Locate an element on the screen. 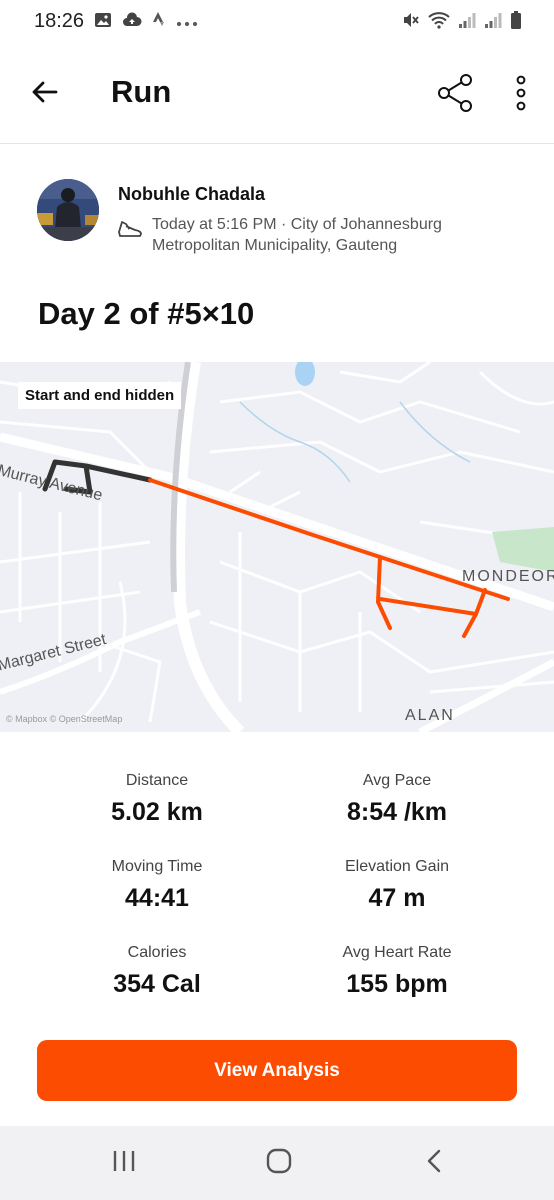 Image resolution: width=554 pixels, height=1200 pixels. stat-avg-heart-rate: Avg Heart Rate 155 bpm is located at coordinates (397, 971).